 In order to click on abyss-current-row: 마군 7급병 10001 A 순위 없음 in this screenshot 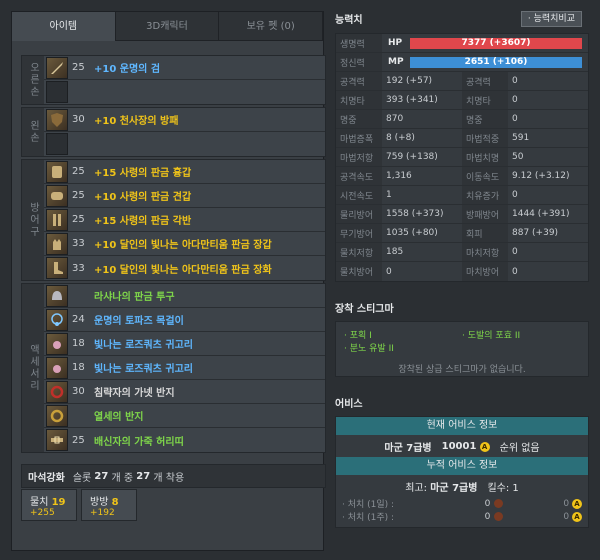, I will do `click(462, 446)`.